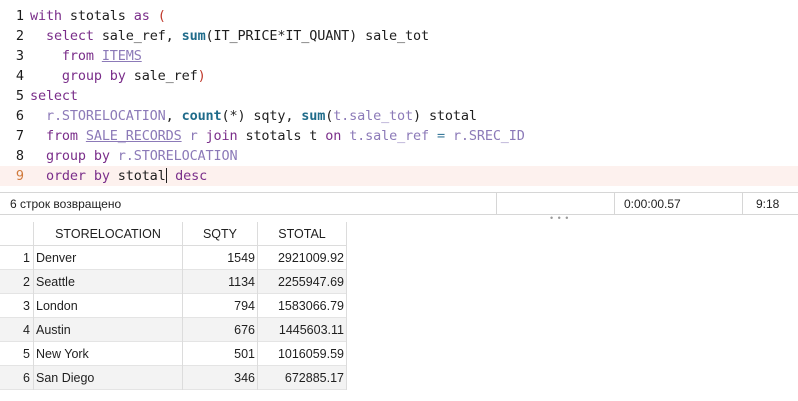  I want to click on column-header-sqty: SQTY, so click(220, 234).